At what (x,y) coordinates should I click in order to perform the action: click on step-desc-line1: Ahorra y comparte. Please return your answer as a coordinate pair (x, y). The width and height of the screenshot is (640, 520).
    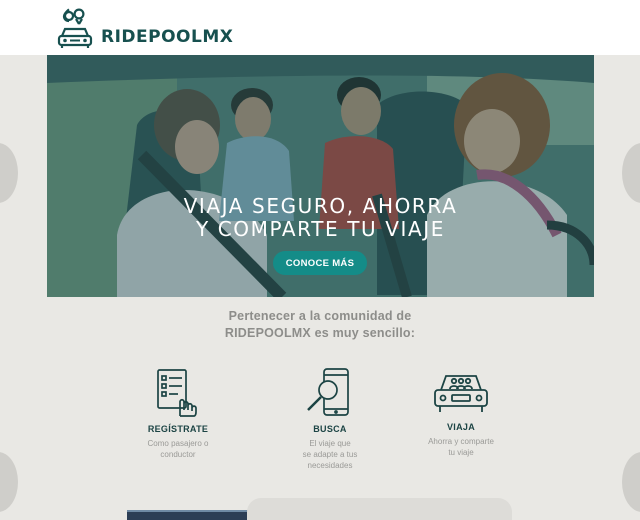
    Looking at the image, I should click on (461, 441).